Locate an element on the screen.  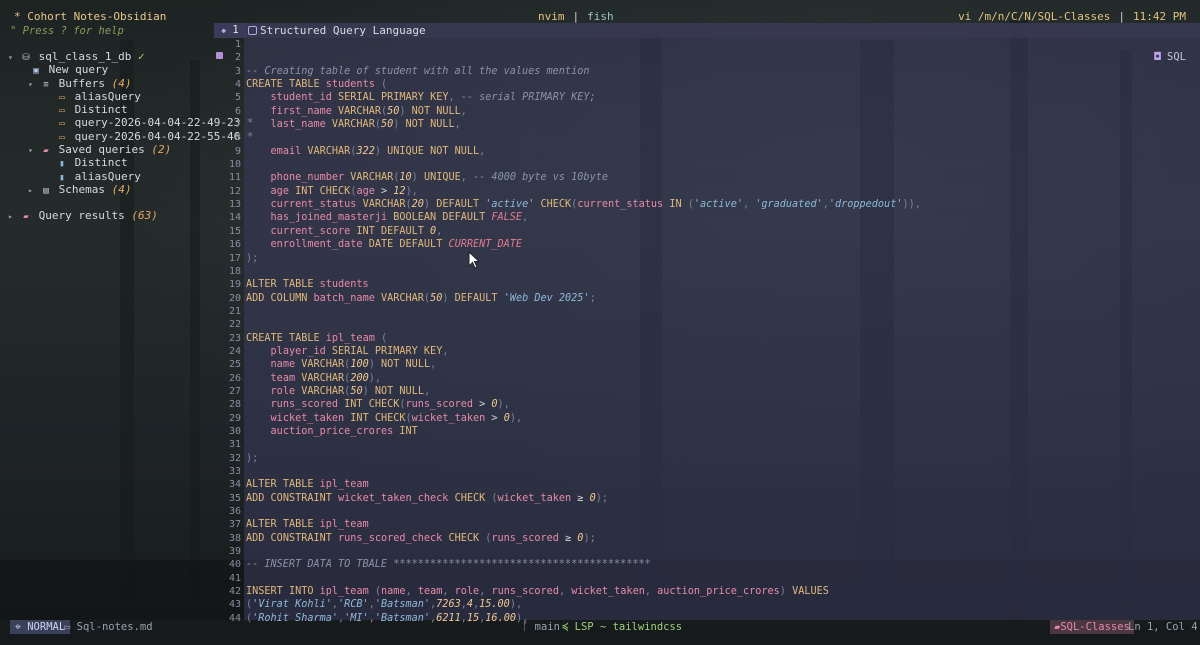
code-line: current_score INT DEFAULT 0, is located at coordinates (721, 231).